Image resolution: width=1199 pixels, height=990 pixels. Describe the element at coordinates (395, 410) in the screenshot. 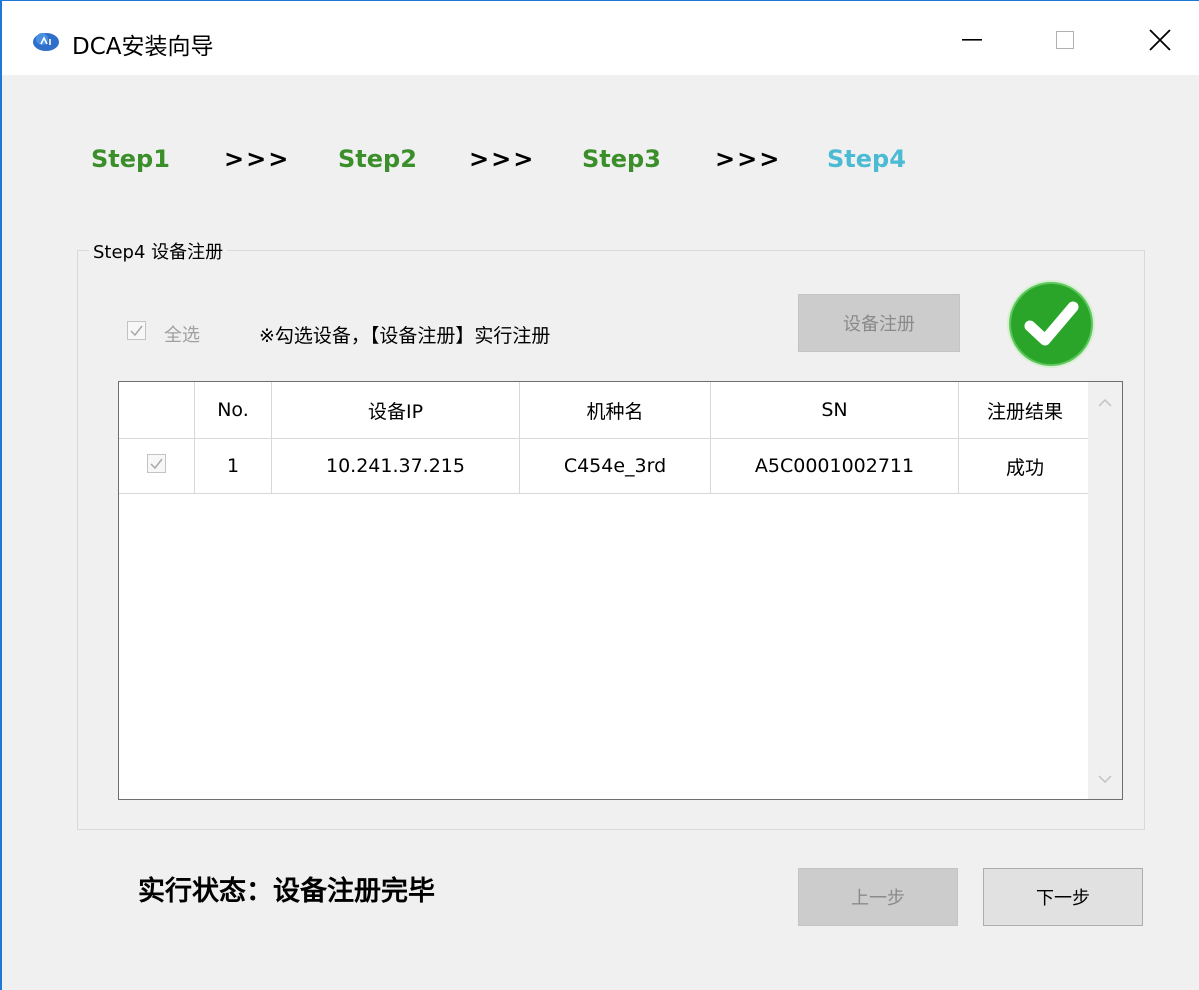

I see `column-header-ip: 设备IP` at that location.